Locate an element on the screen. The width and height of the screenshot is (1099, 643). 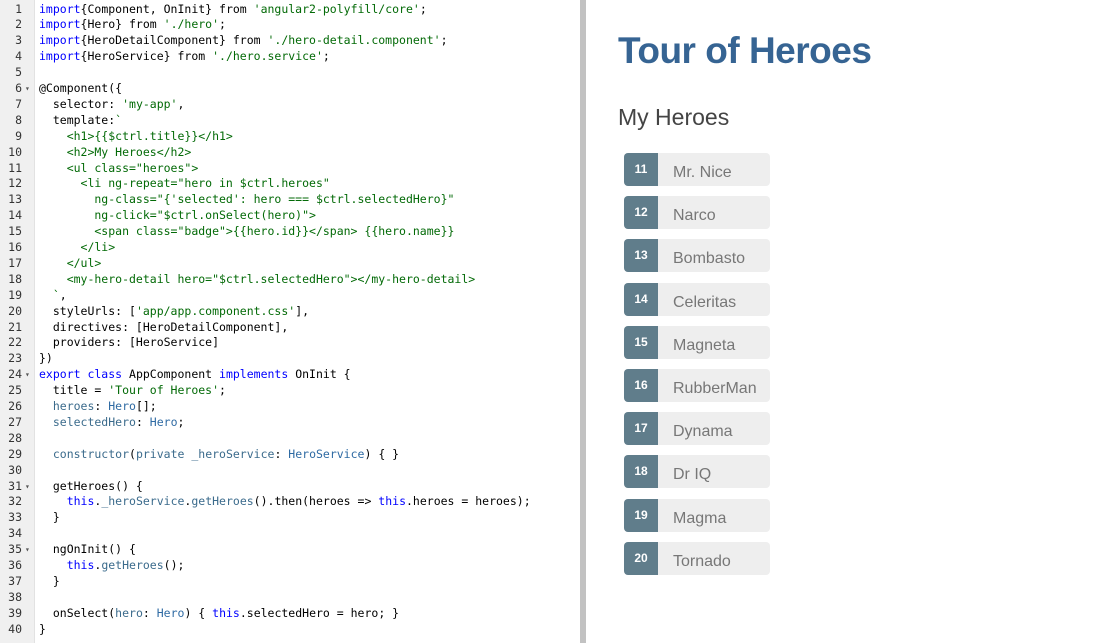
code-token: styleUrls: [ is located at coordinates (87, 310).